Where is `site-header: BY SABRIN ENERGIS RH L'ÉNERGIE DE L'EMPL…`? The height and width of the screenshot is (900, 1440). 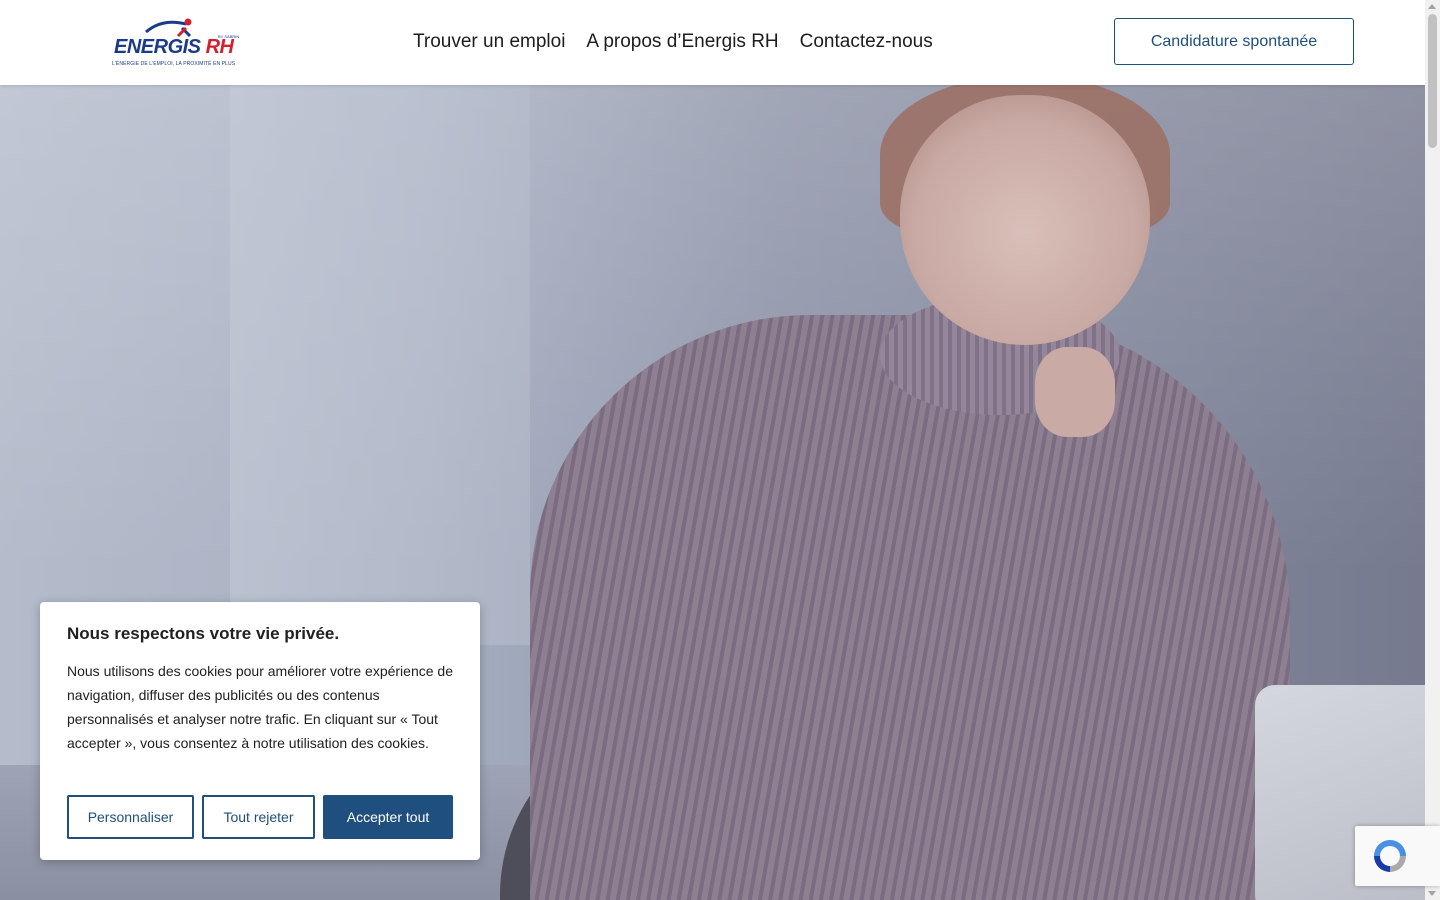
site-header: BY SABRIN ENERGIS RH L'ÉNERGIE DE L'EMPL… is located at coordinates (712, 42).